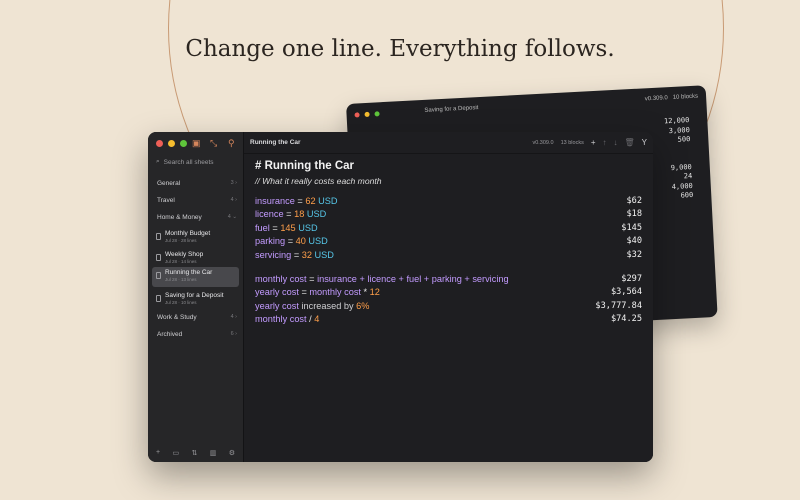  I want to click on folder-label: Work & Study, so click(177, 317).